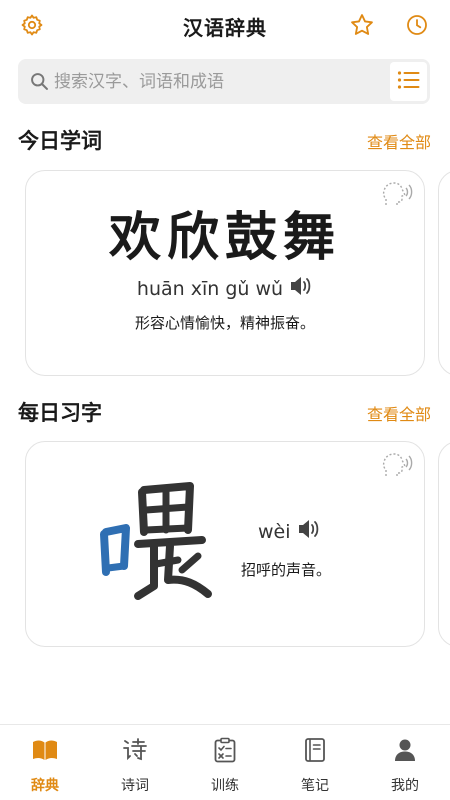 The height and width of the screenshot is (800, 450). What do you see at coordinates (39, 83) in the screenshot?
I see `search-icon` at bounding box center [39, 83].